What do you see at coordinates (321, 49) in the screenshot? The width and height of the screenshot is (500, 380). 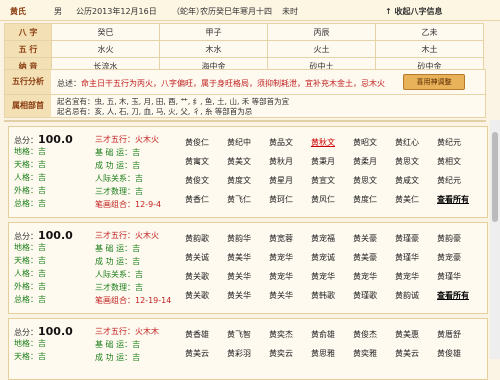 I see `bazi-cell: 火土` at bounding box center [321, 49].